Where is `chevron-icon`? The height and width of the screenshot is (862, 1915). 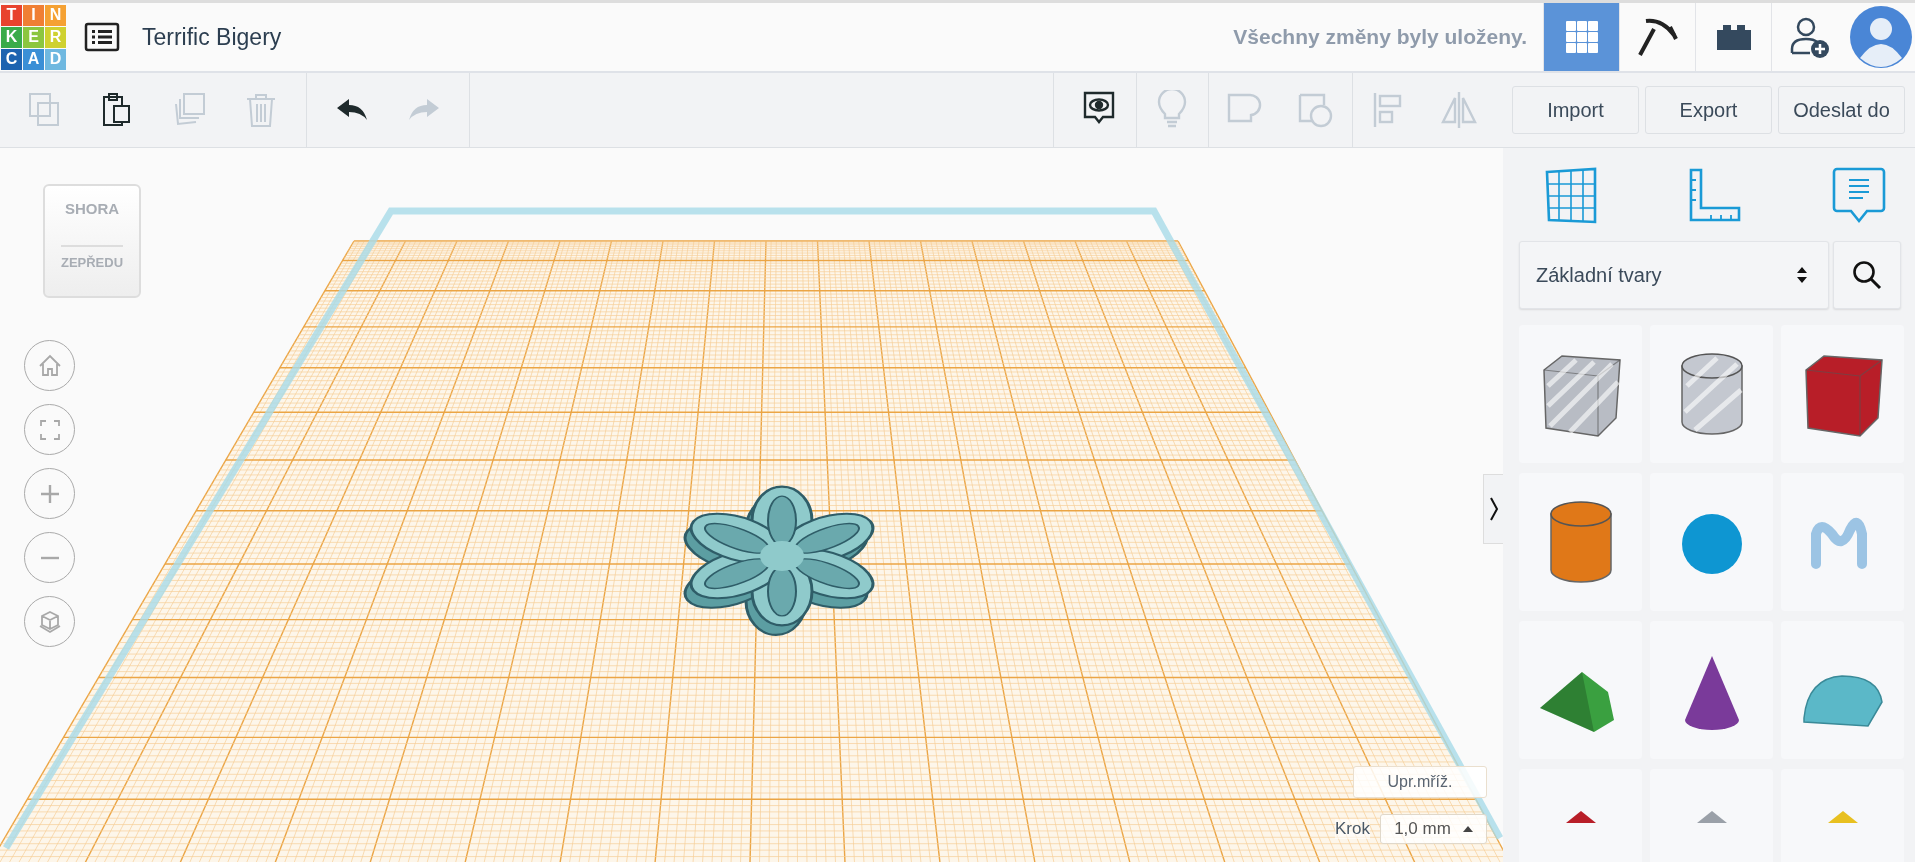 chevron-icon is located at coordinates (1493, 509).